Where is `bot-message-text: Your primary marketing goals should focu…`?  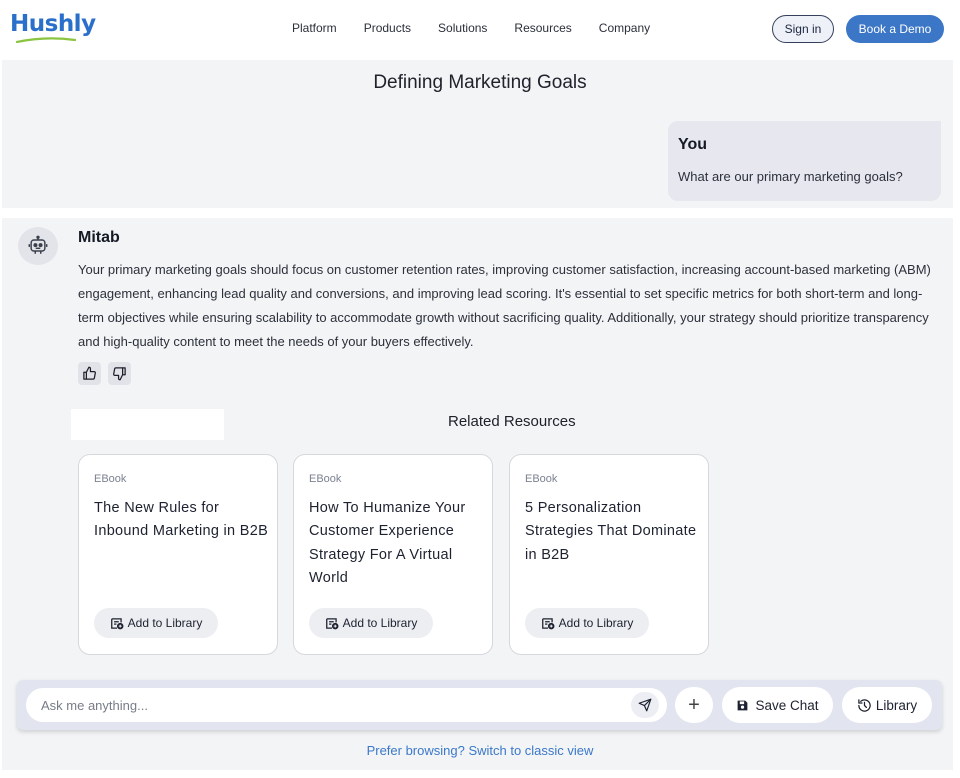
bot-message-text: Your primary marketing goals should focu… is located at coordinates (504, 305).